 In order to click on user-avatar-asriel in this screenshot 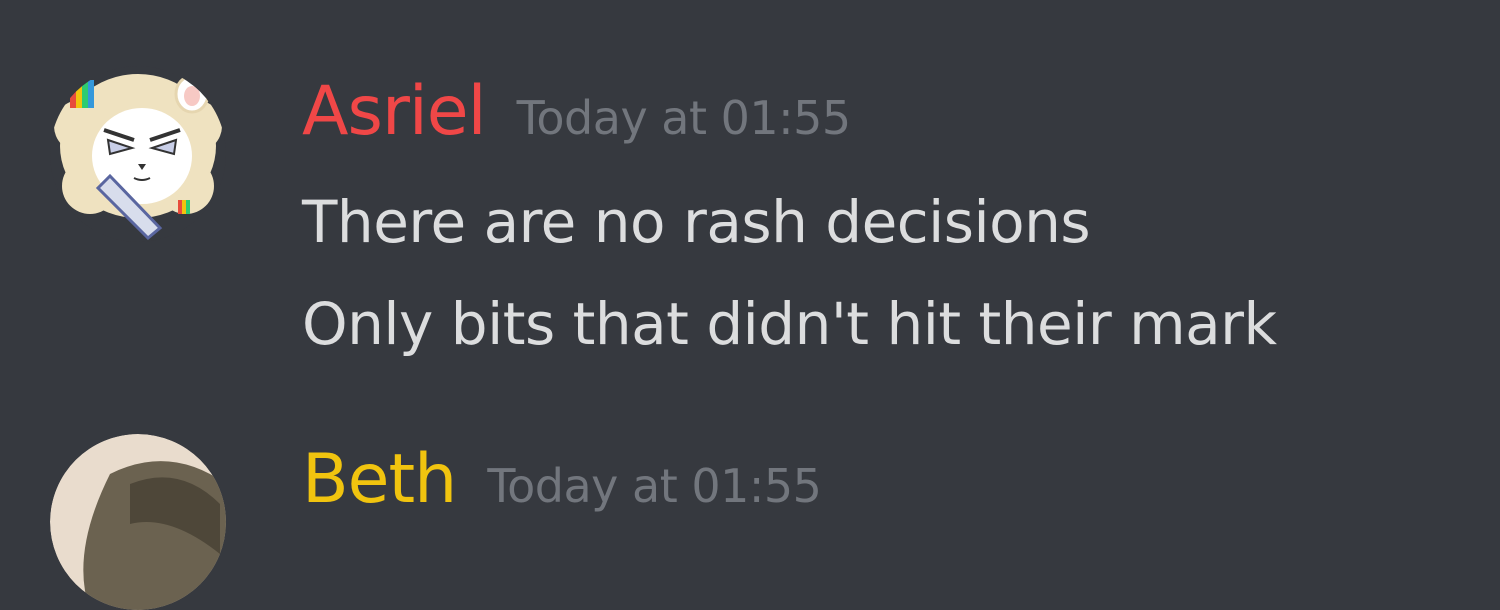, I will do `click(138, 154)`.